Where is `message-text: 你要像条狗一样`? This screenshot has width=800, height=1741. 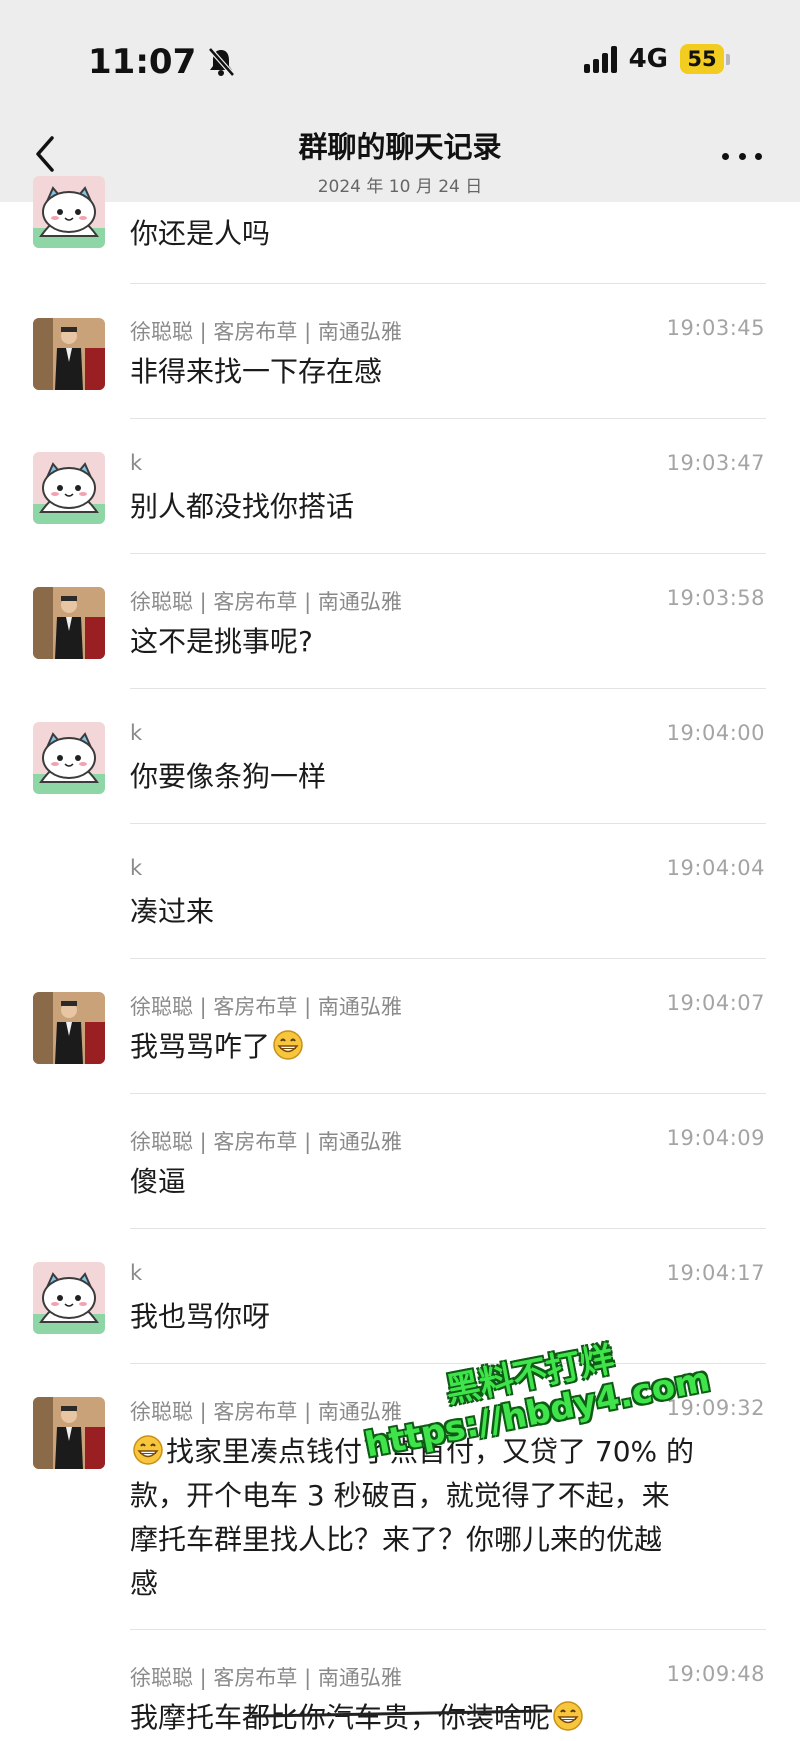 message-text: 你要像条狗一样 is located at coordinates (228, 776).